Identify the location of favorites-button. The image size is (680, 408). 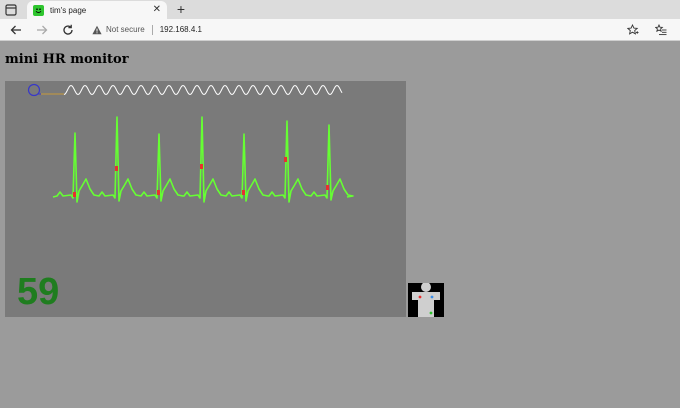
(661, 30).